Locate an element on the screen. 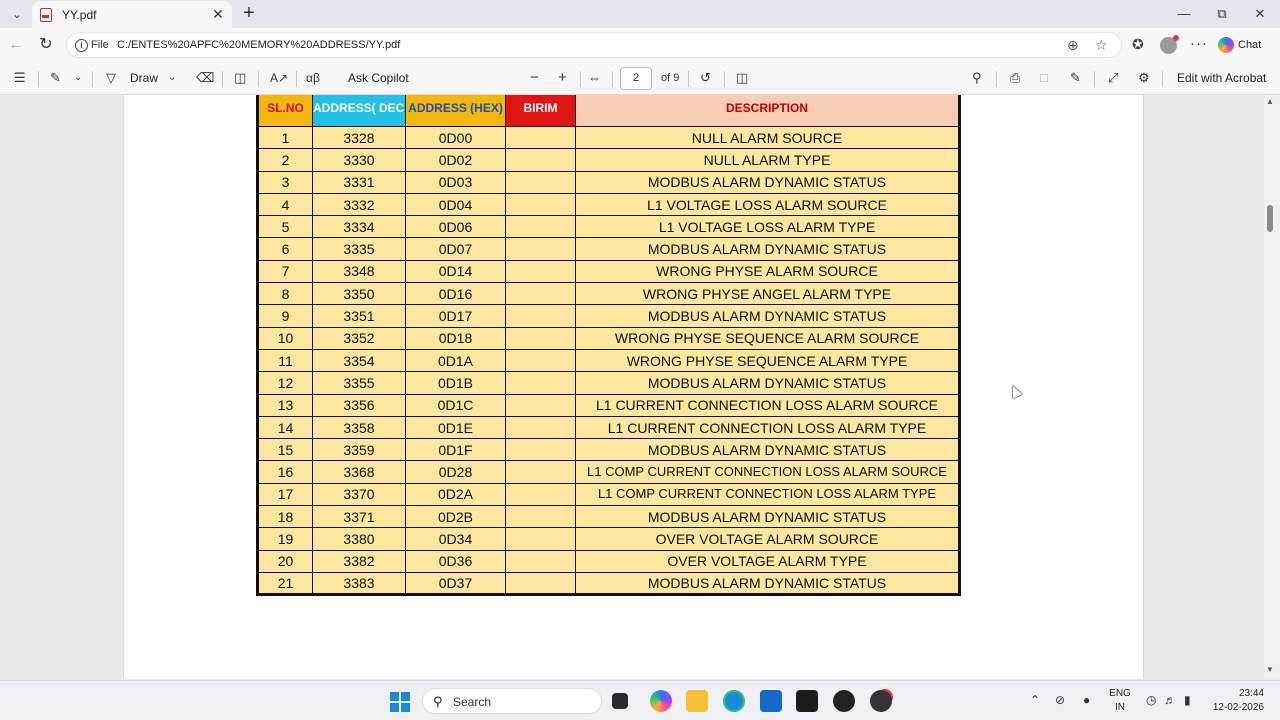  app-notification-icon is located at coordinates (881, 701).